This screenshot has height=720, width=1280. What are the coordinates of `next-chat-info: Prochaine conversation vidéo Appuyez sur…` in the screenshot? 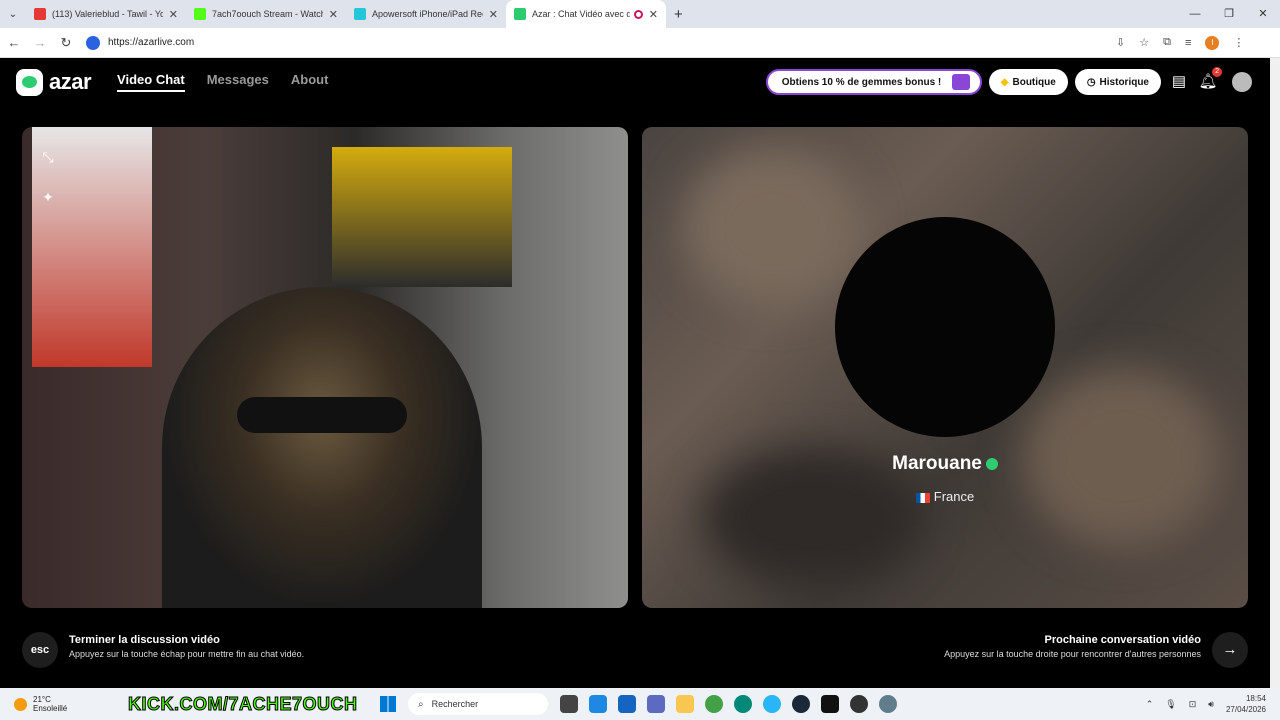 It's located at (1072, 646).